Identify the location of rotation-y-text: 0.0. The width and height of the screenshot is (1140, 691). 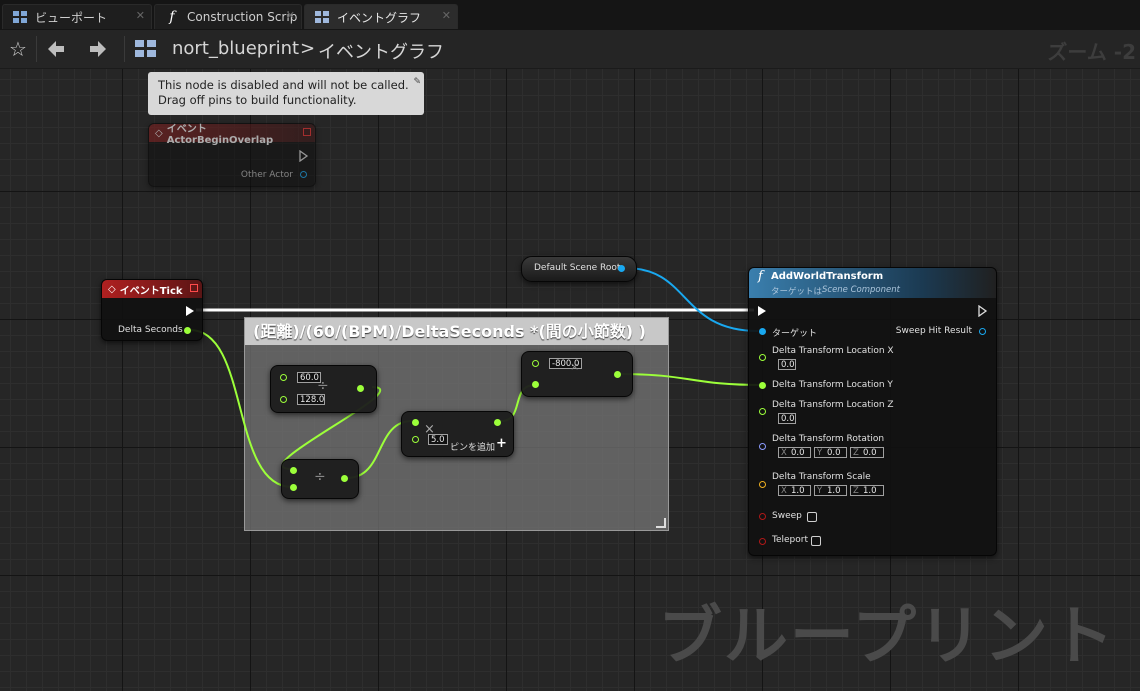
(834, 453).